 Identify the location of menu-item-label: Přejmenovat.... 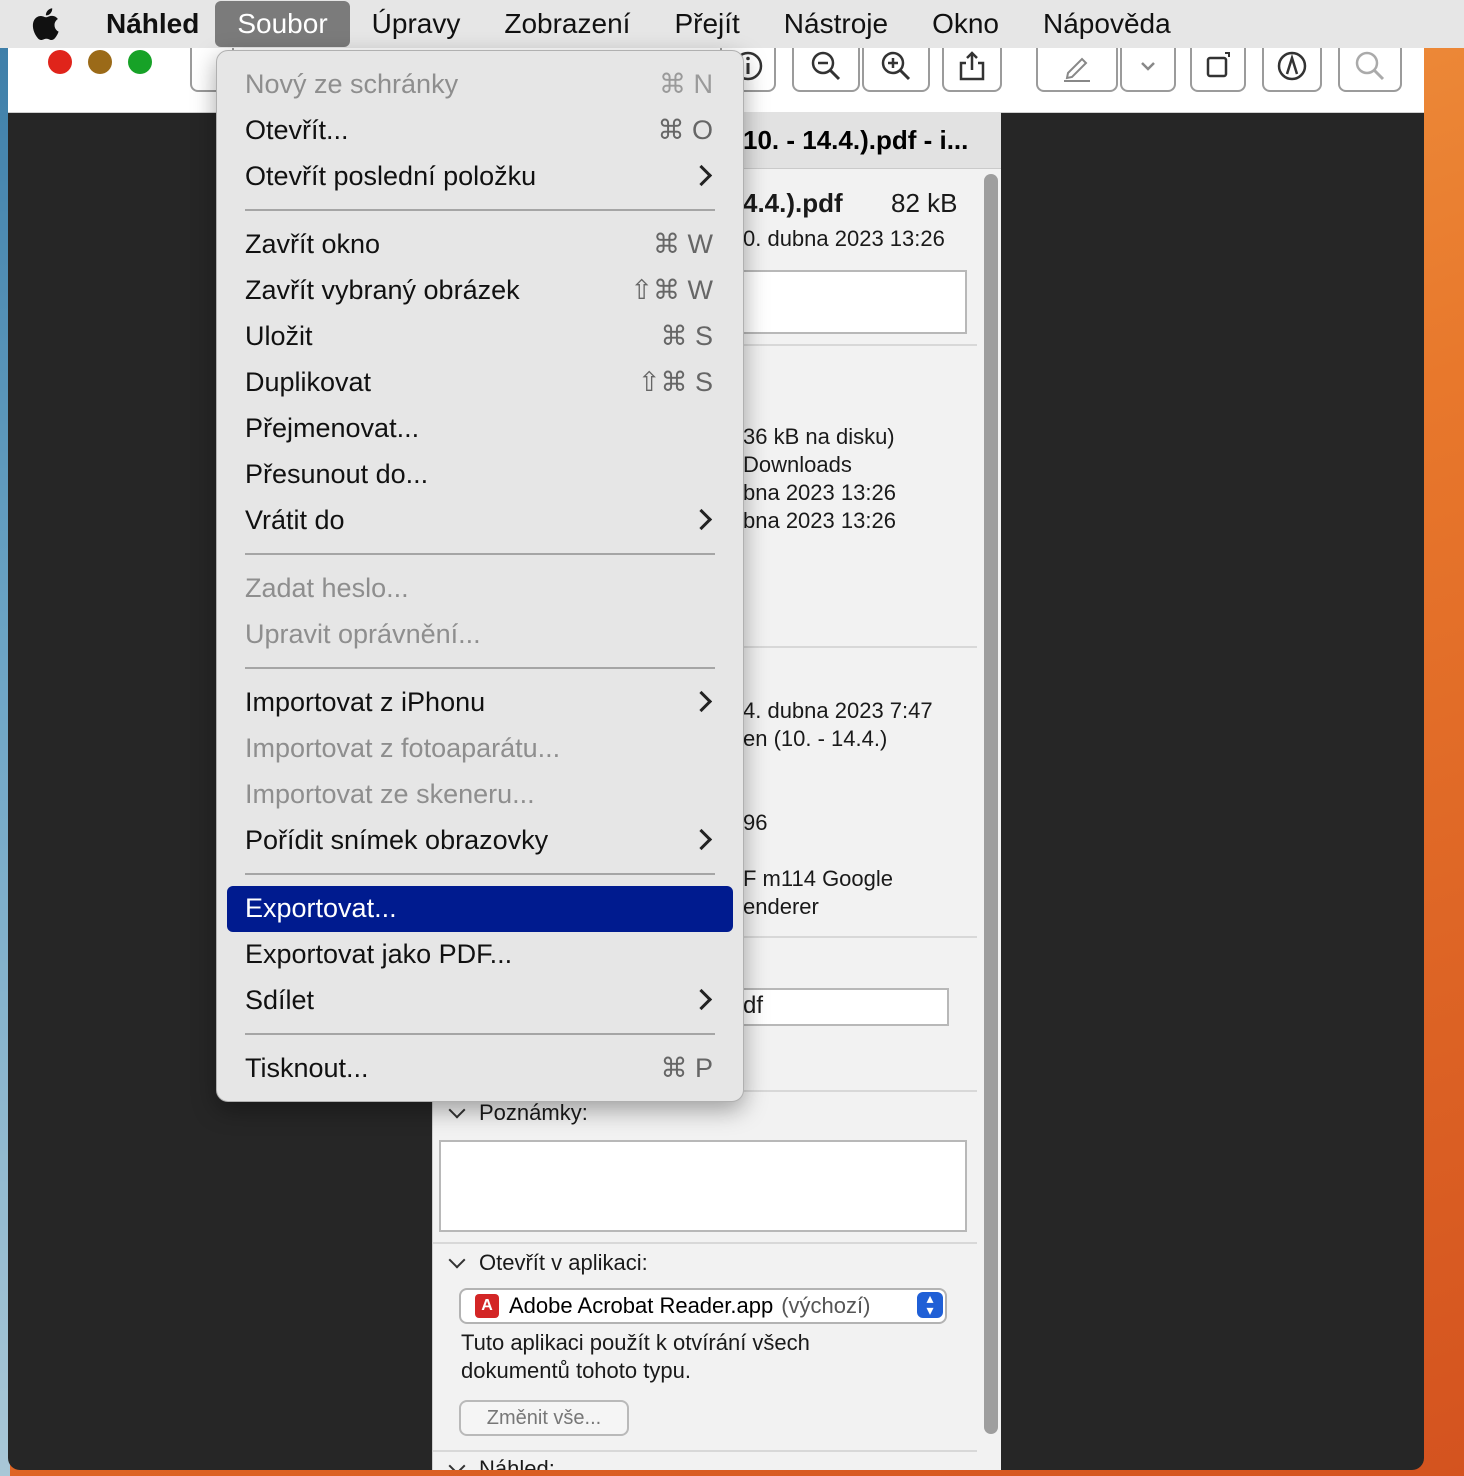
(332, 428).